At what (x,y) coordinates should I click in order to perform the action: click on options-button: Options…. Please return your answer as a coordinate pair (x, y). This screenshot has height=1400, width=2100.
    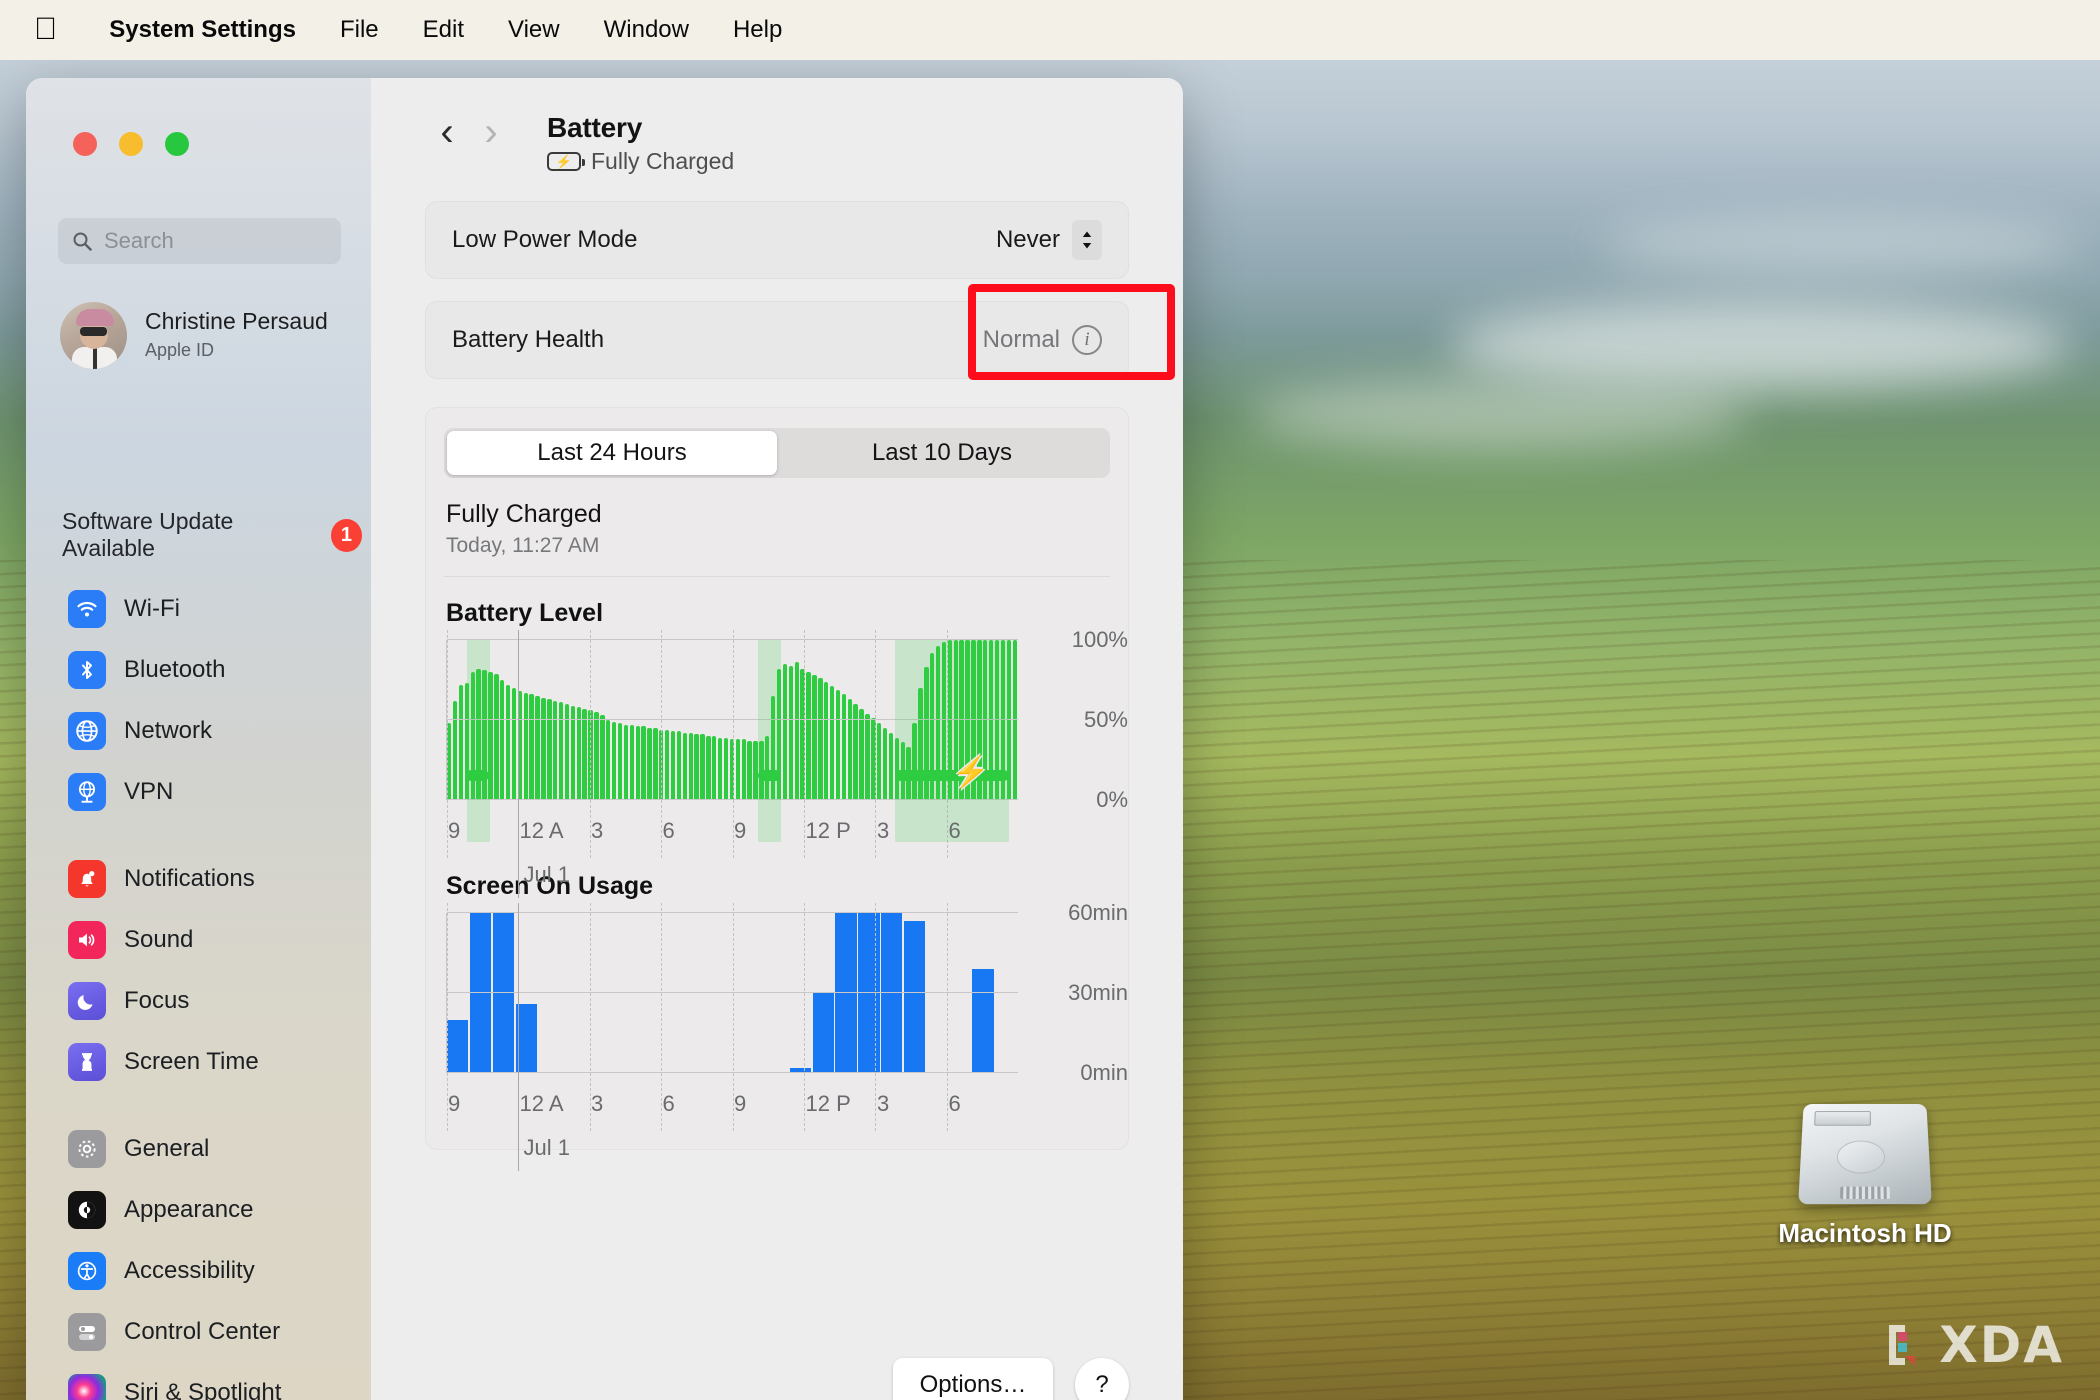
    Looking at the image, I should click on (973, 1379).